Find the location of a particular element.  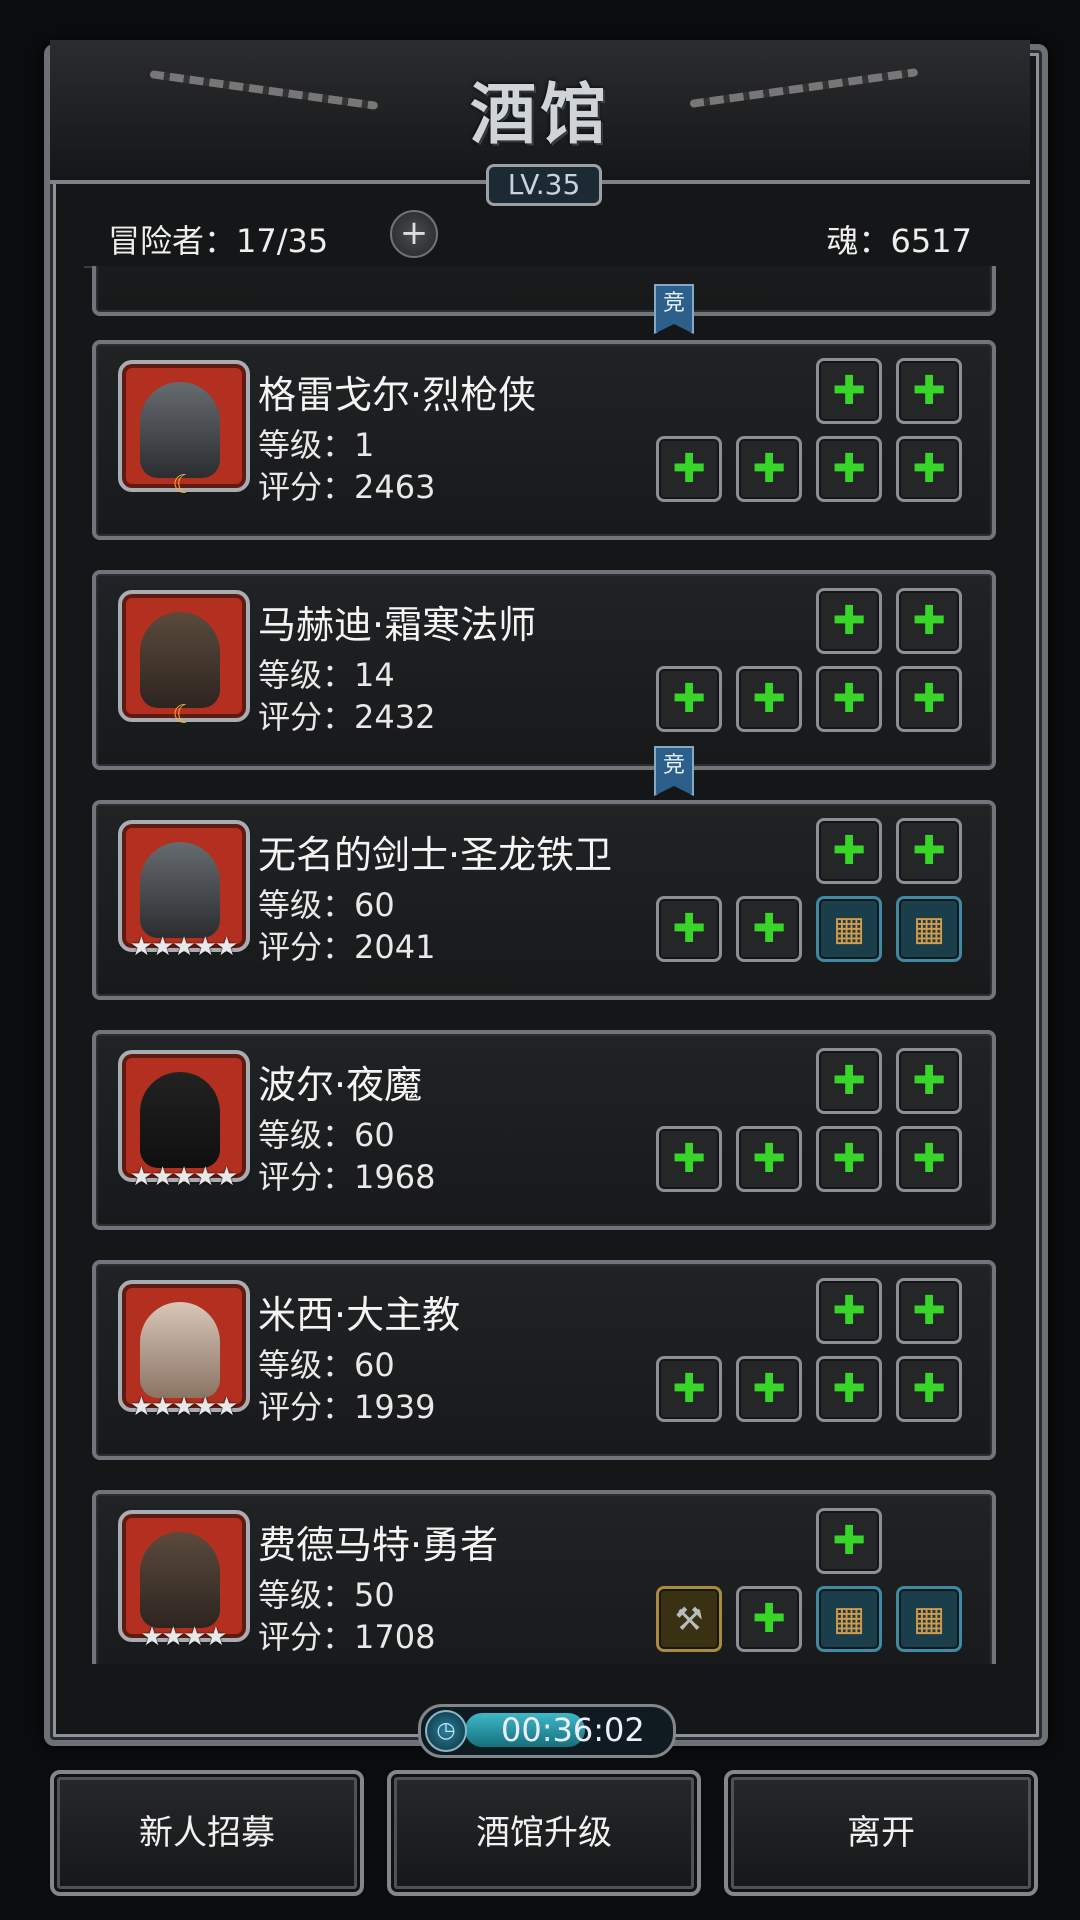

axe-icon: ⚒ is located at coordinates (689, 1619).